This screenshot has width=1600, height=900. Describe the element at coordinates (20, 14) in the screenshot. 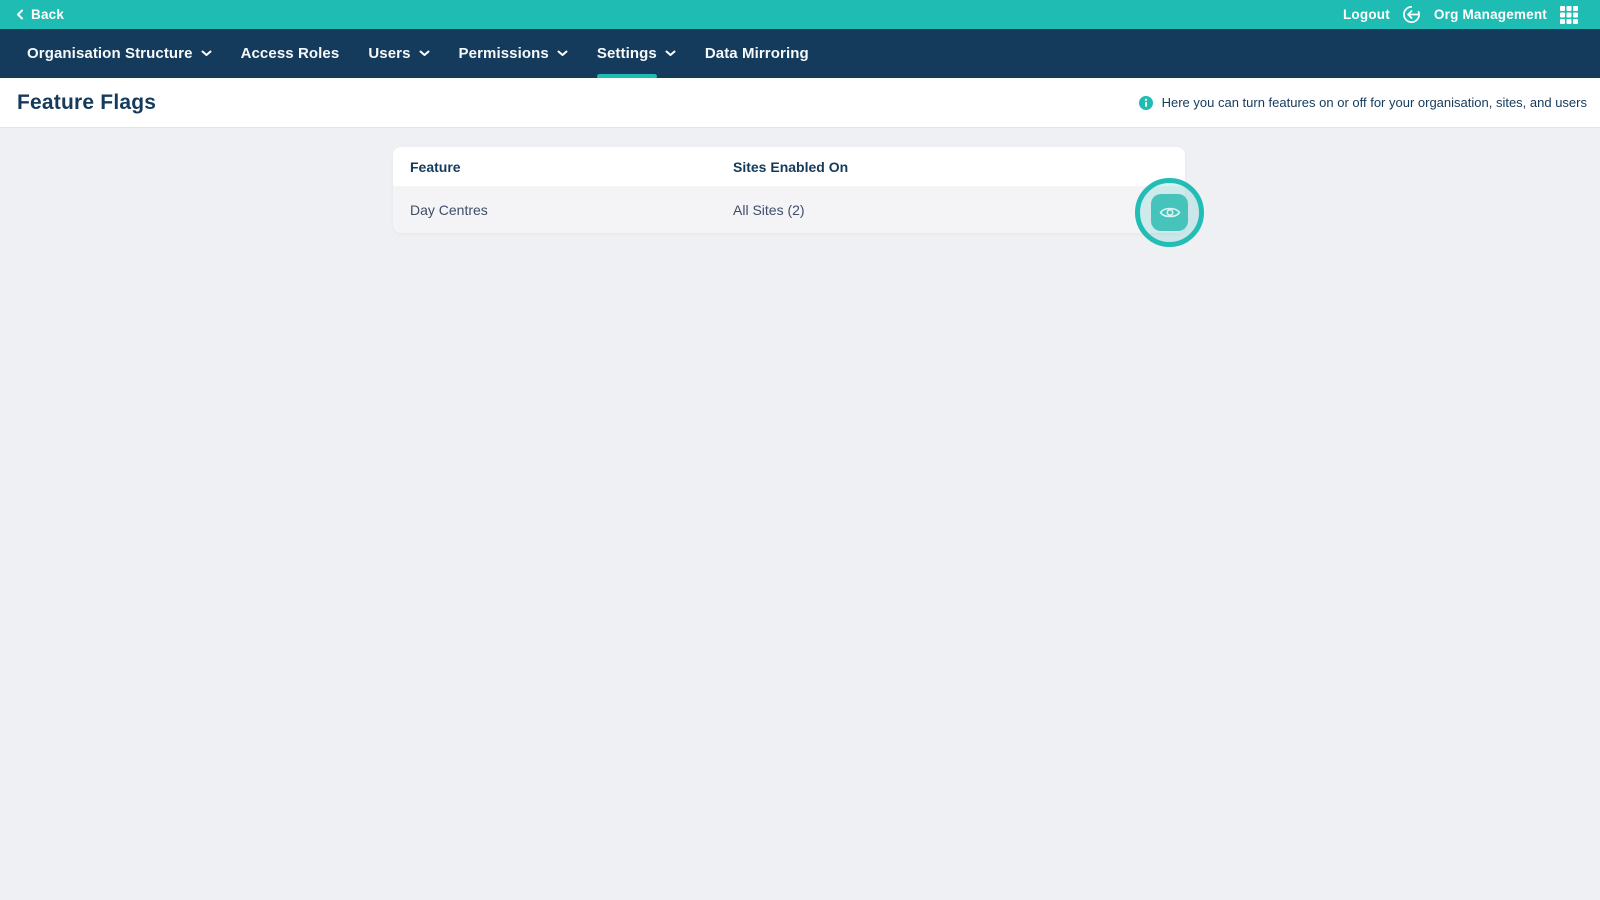

I see `chevron-left-icon` at that location.